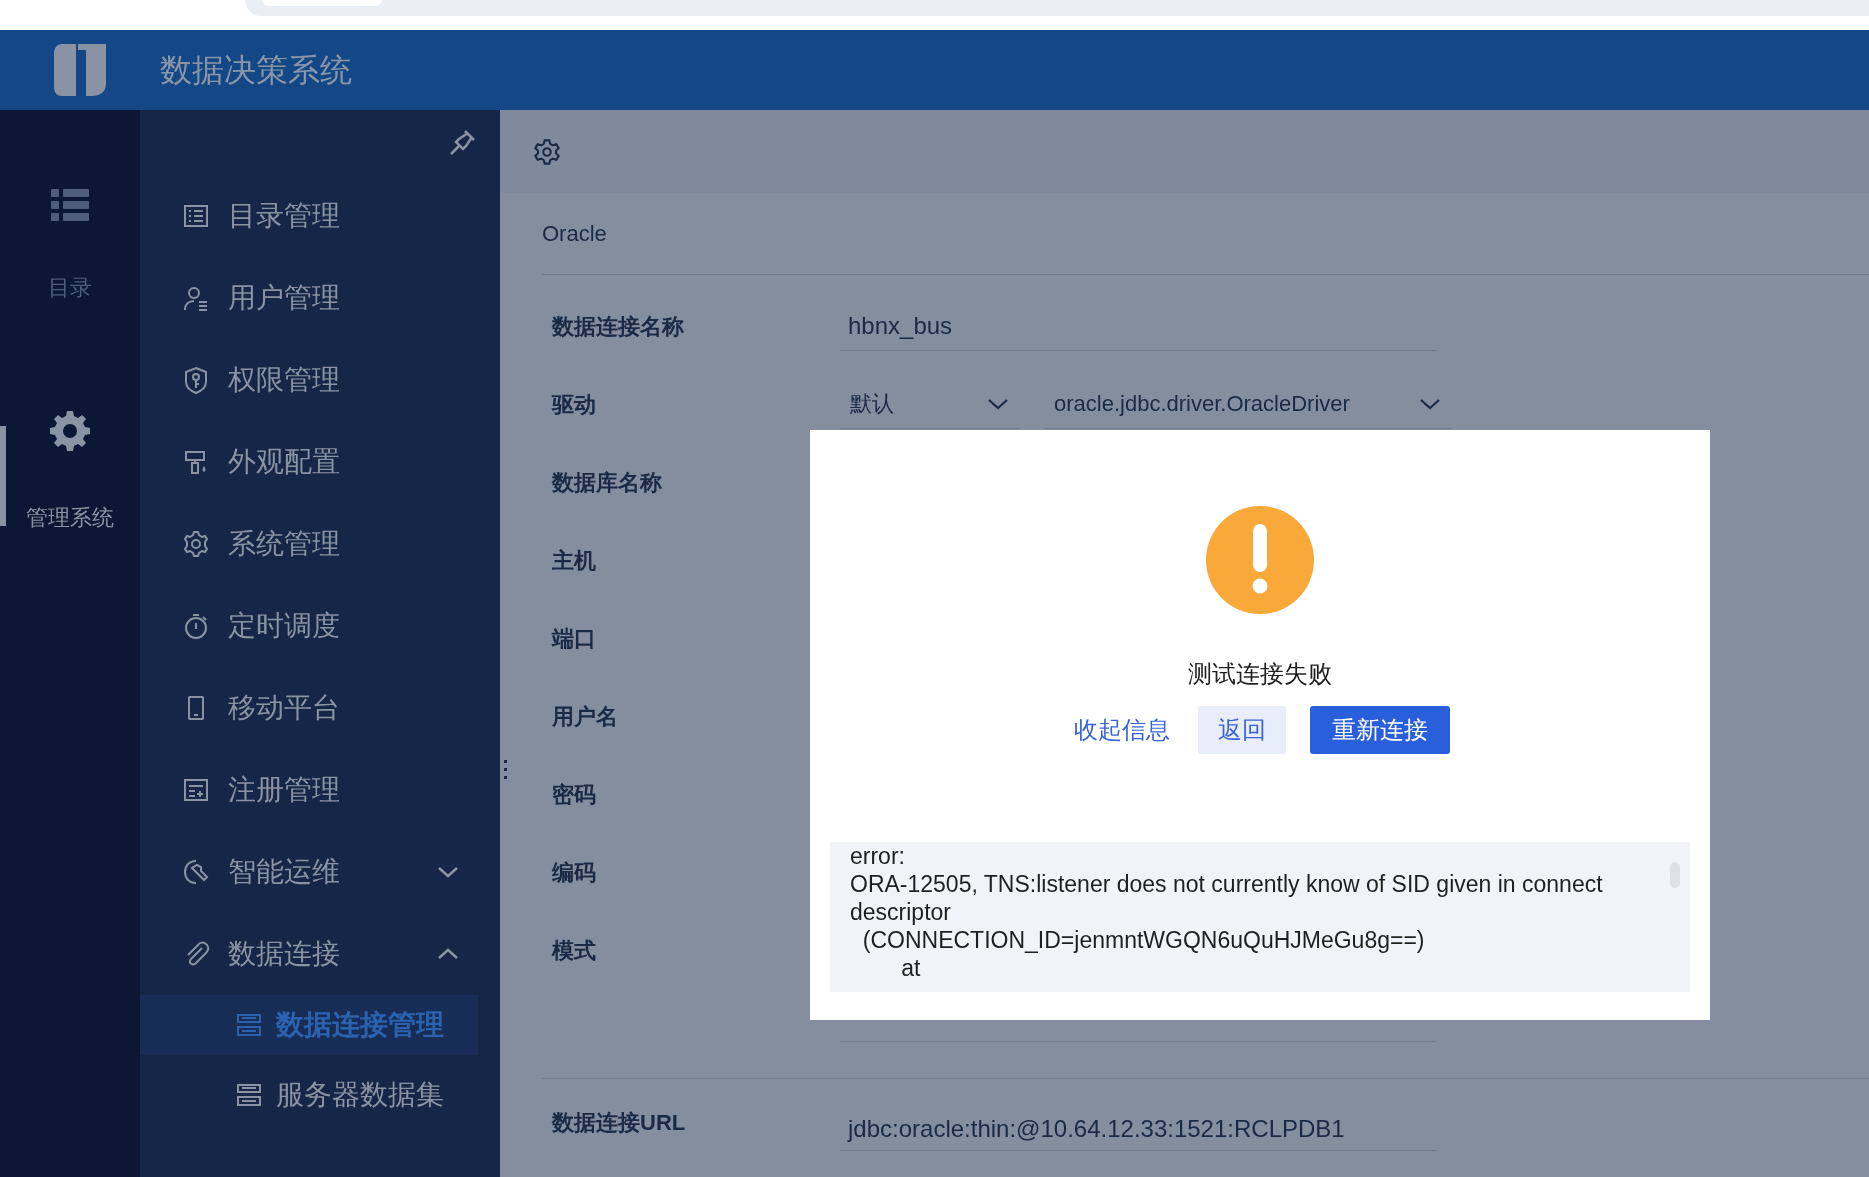 This screenshot has width=1869, height=1177. What do you see at coordinates (574, 560) in the screenshot?
I see `field-label: 主机` at bounding box center [574, 560].